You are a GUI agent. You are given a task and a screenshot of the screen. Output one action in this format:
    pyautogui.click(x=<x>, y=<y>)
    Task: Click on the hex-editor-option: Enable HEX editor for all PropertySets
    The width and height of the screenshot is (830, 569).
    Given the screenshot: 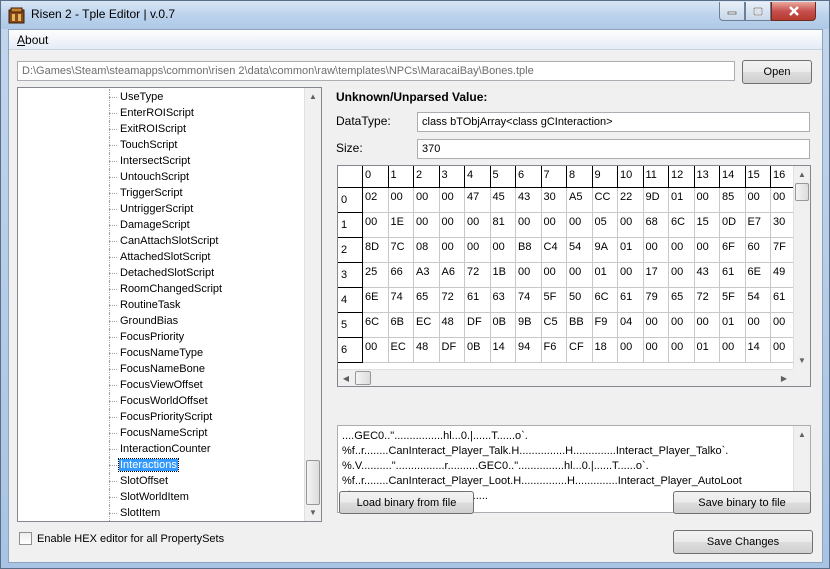 What is the action you would take?
    pyautogui.click(x=121, y=538)
    